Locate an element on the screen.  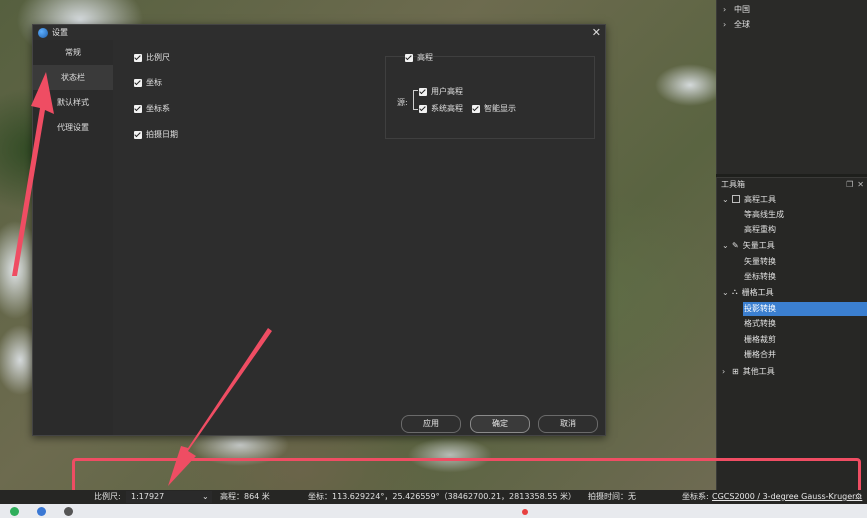
tool-item-raster-clip: 栅格裁剪 is located at coordinates (805, 340).